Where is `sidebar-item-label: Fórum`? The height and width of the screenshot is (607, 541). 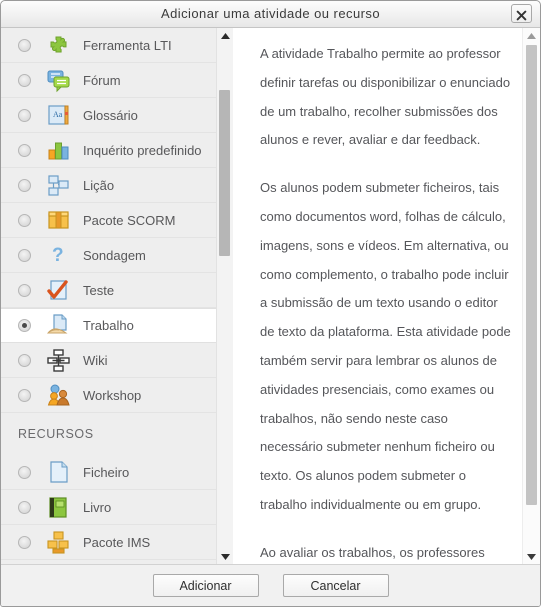
sidebar-item-label: Fórum is located at coordinates (102, 80).